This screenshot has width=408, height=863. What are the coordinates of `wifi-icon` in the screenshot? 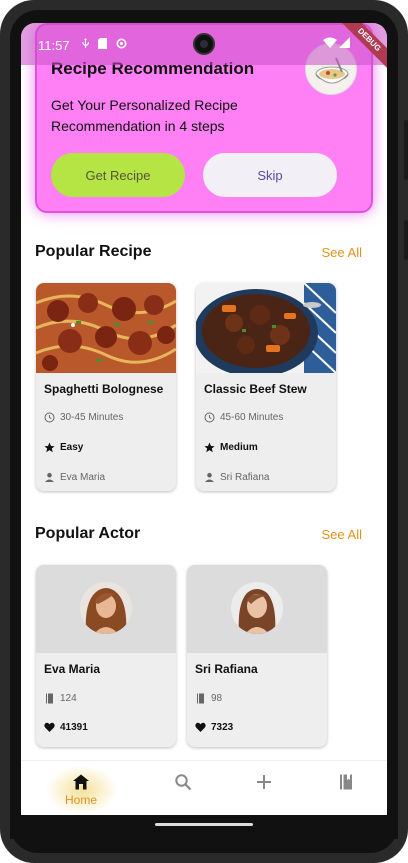 It's located at (330, 44).